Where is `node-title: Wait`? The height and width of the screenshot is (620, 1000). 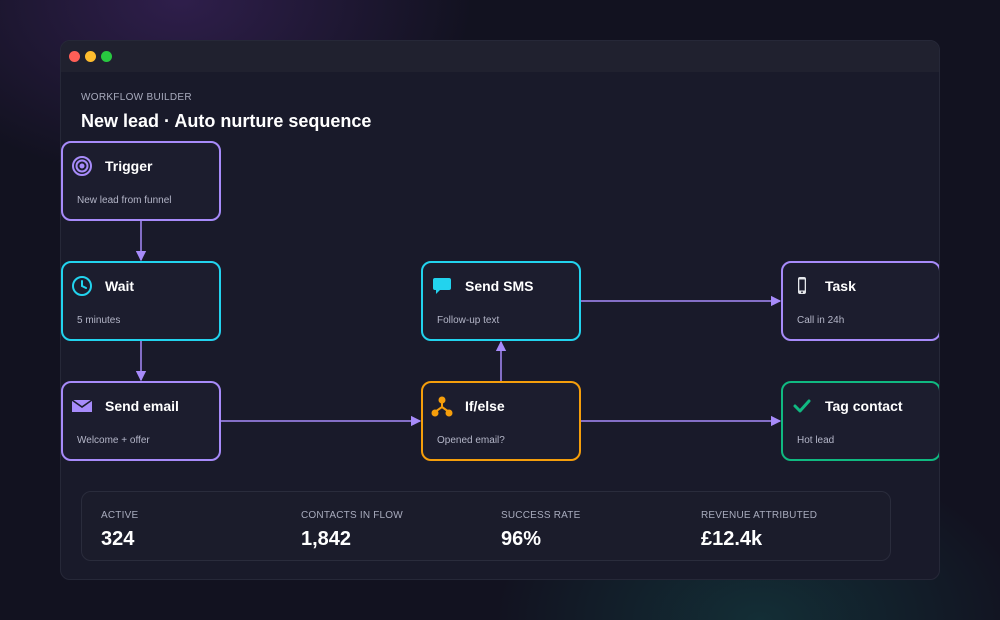 node-title: Wait is located at coordinates (120, 286).